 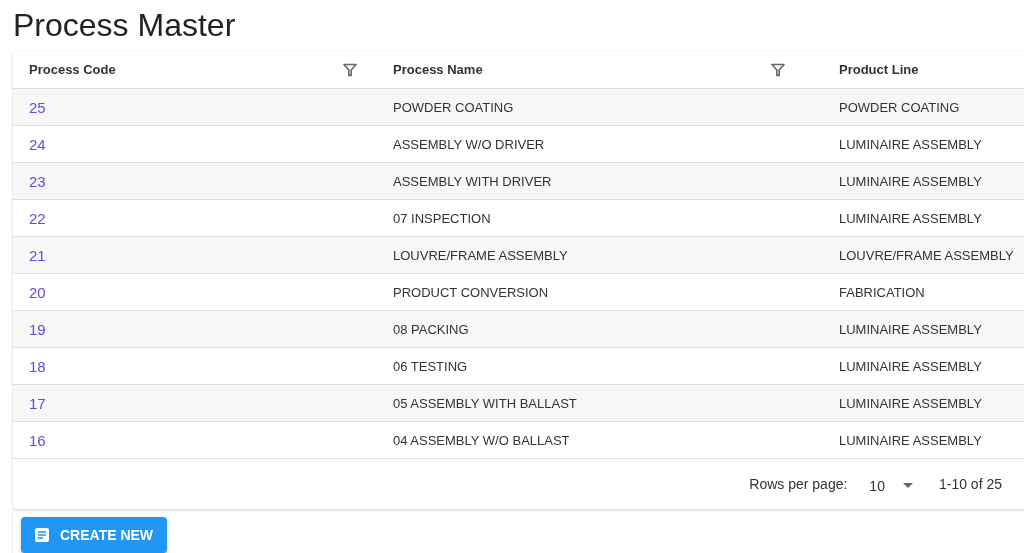 I want to click on table-cell: 05 ASSEMBLY WITH BALLAST, so click(x=485, y=403).